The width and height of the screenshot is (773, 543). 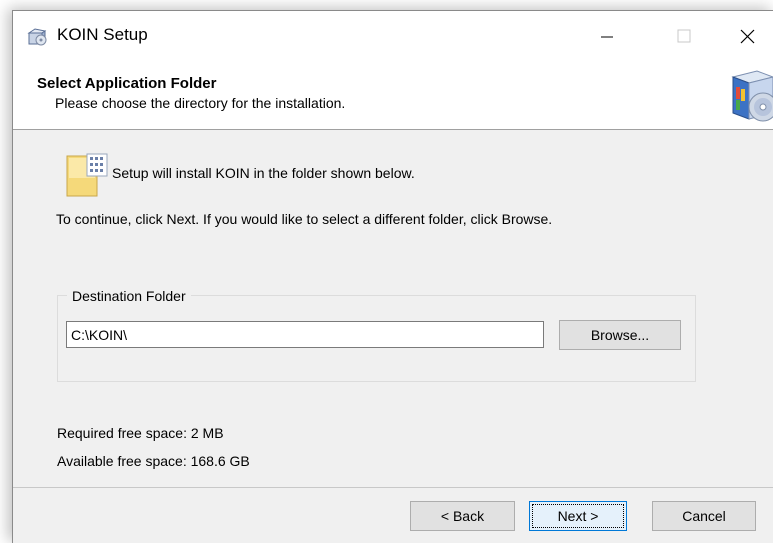 What do you see at coordinates (704, 516) in the screenshot?
I see `cancel-button: Cancel` at bounding box center [704, 516].